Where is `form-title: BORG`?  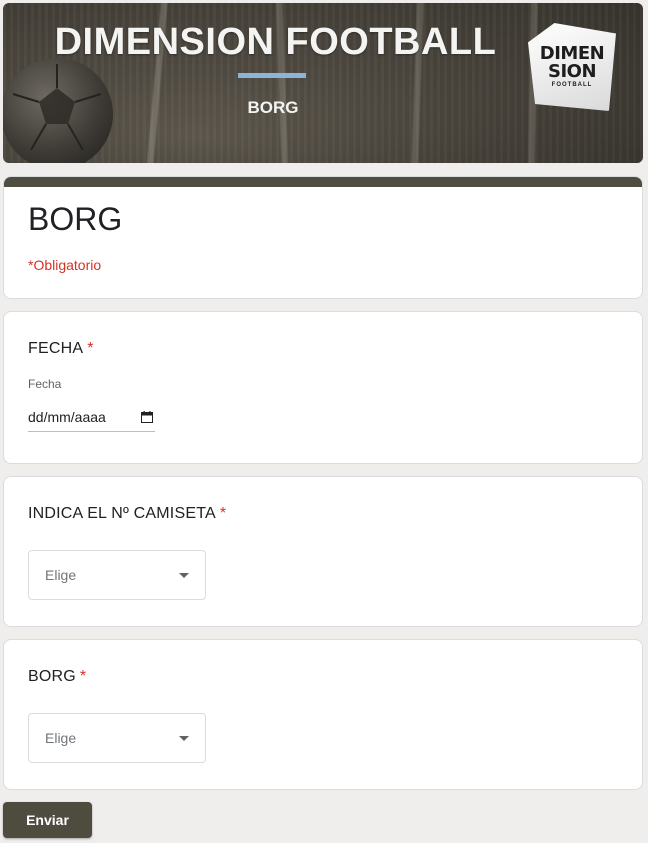
form-title: BORG is located at coordinates (75, 219).